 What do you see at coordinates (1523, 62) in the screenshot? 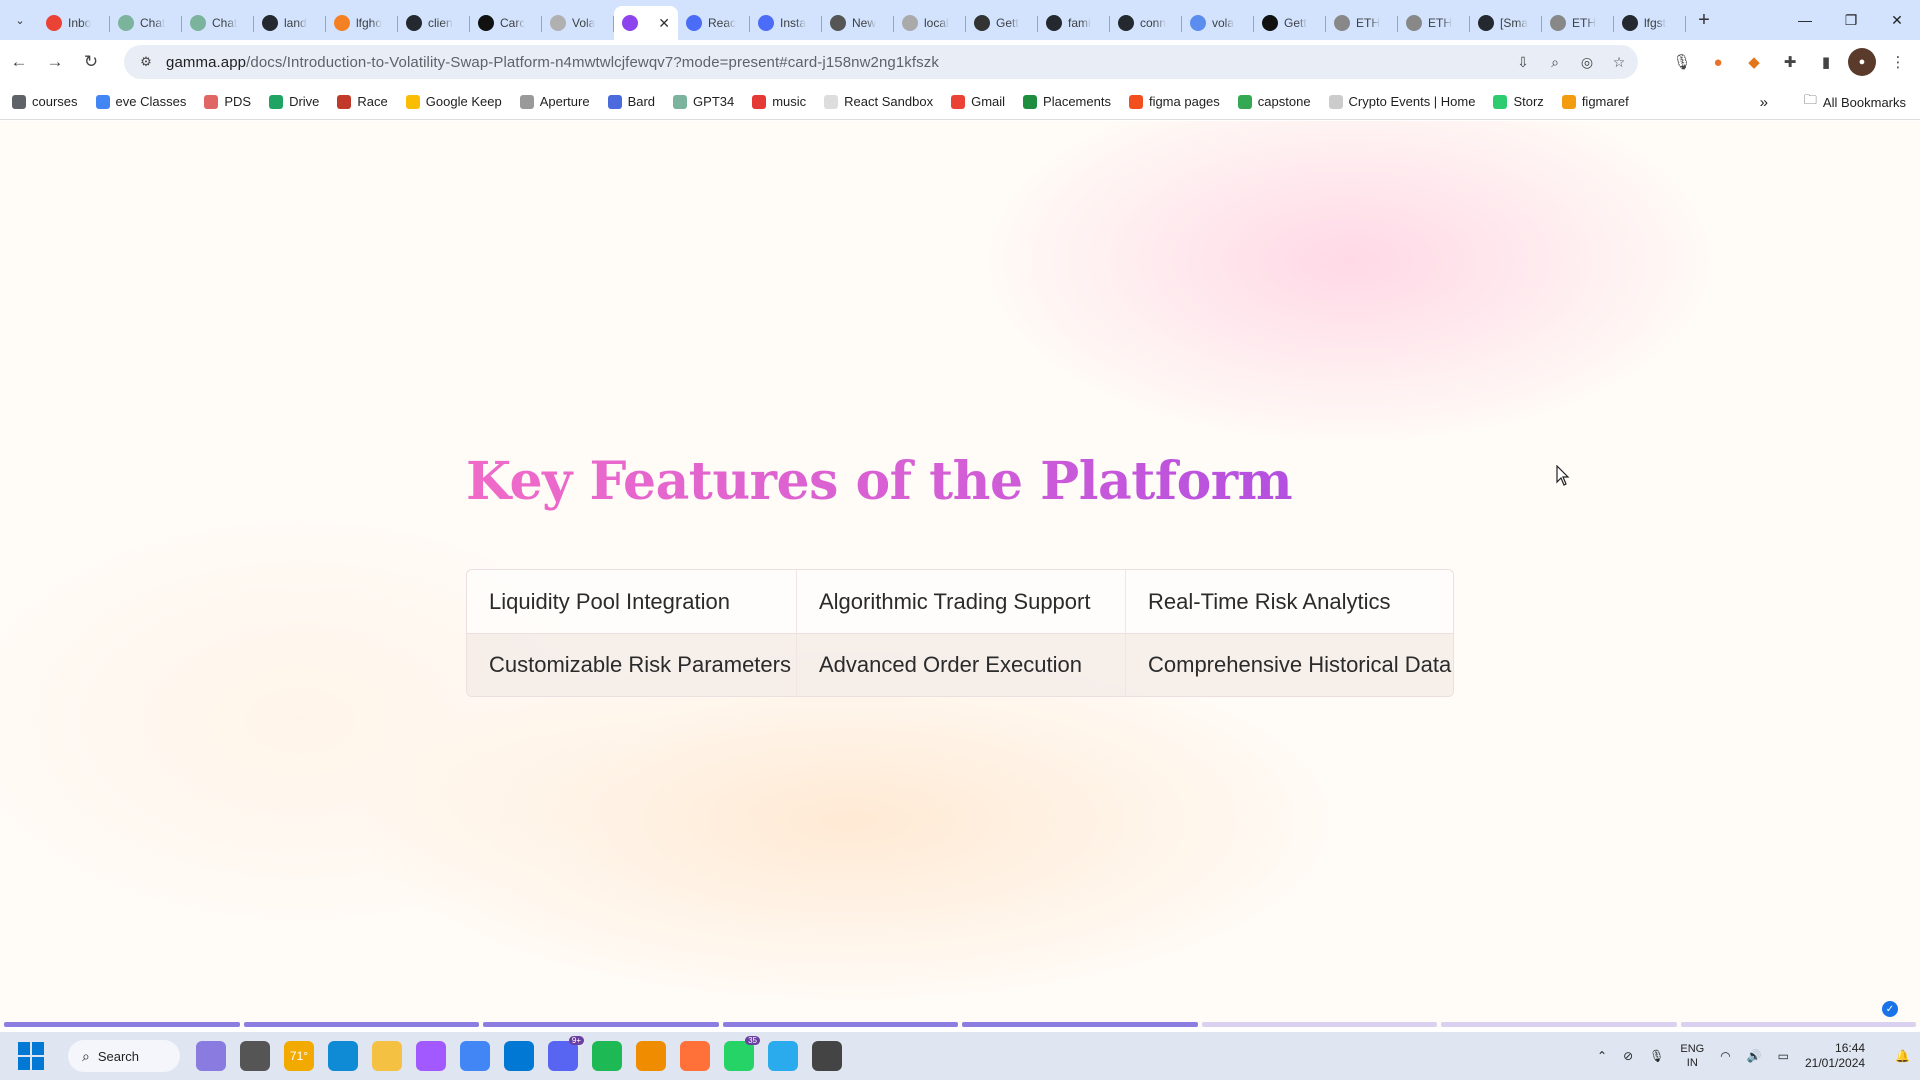
I see `install-app-icon: ⇩` at bounding box center [1523, 62].